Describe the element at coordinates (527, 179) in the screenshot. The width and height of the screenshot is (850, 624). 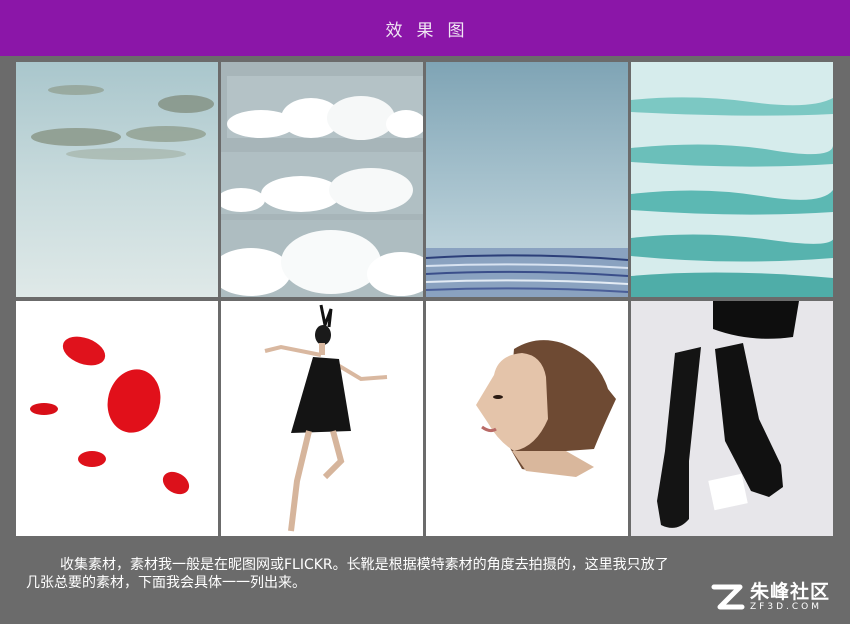
I see `sky-water-ripple-image` at that location.